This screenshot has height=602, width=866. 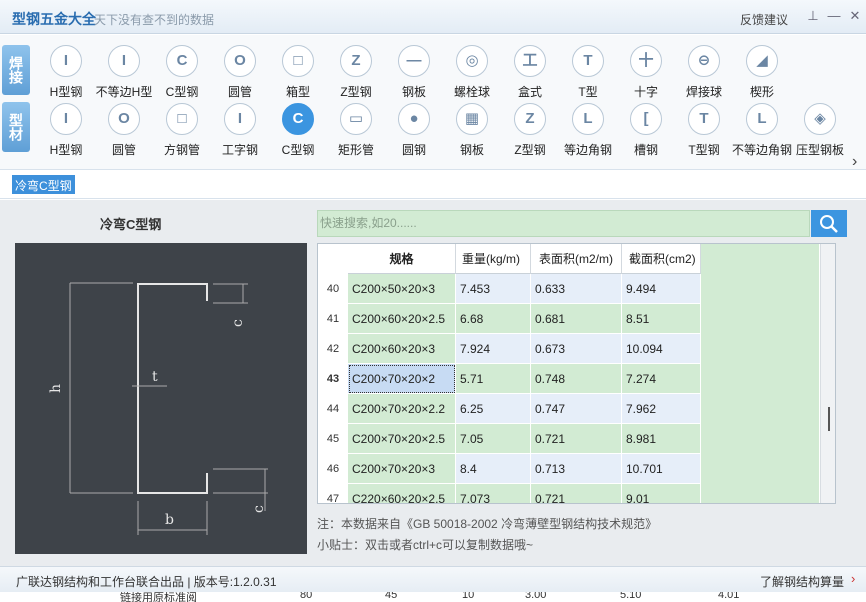 What do you see at coordinates (182, 72) in the screenshot?
I see `weld-item: C C型钢` at bounding box center [182, 72].